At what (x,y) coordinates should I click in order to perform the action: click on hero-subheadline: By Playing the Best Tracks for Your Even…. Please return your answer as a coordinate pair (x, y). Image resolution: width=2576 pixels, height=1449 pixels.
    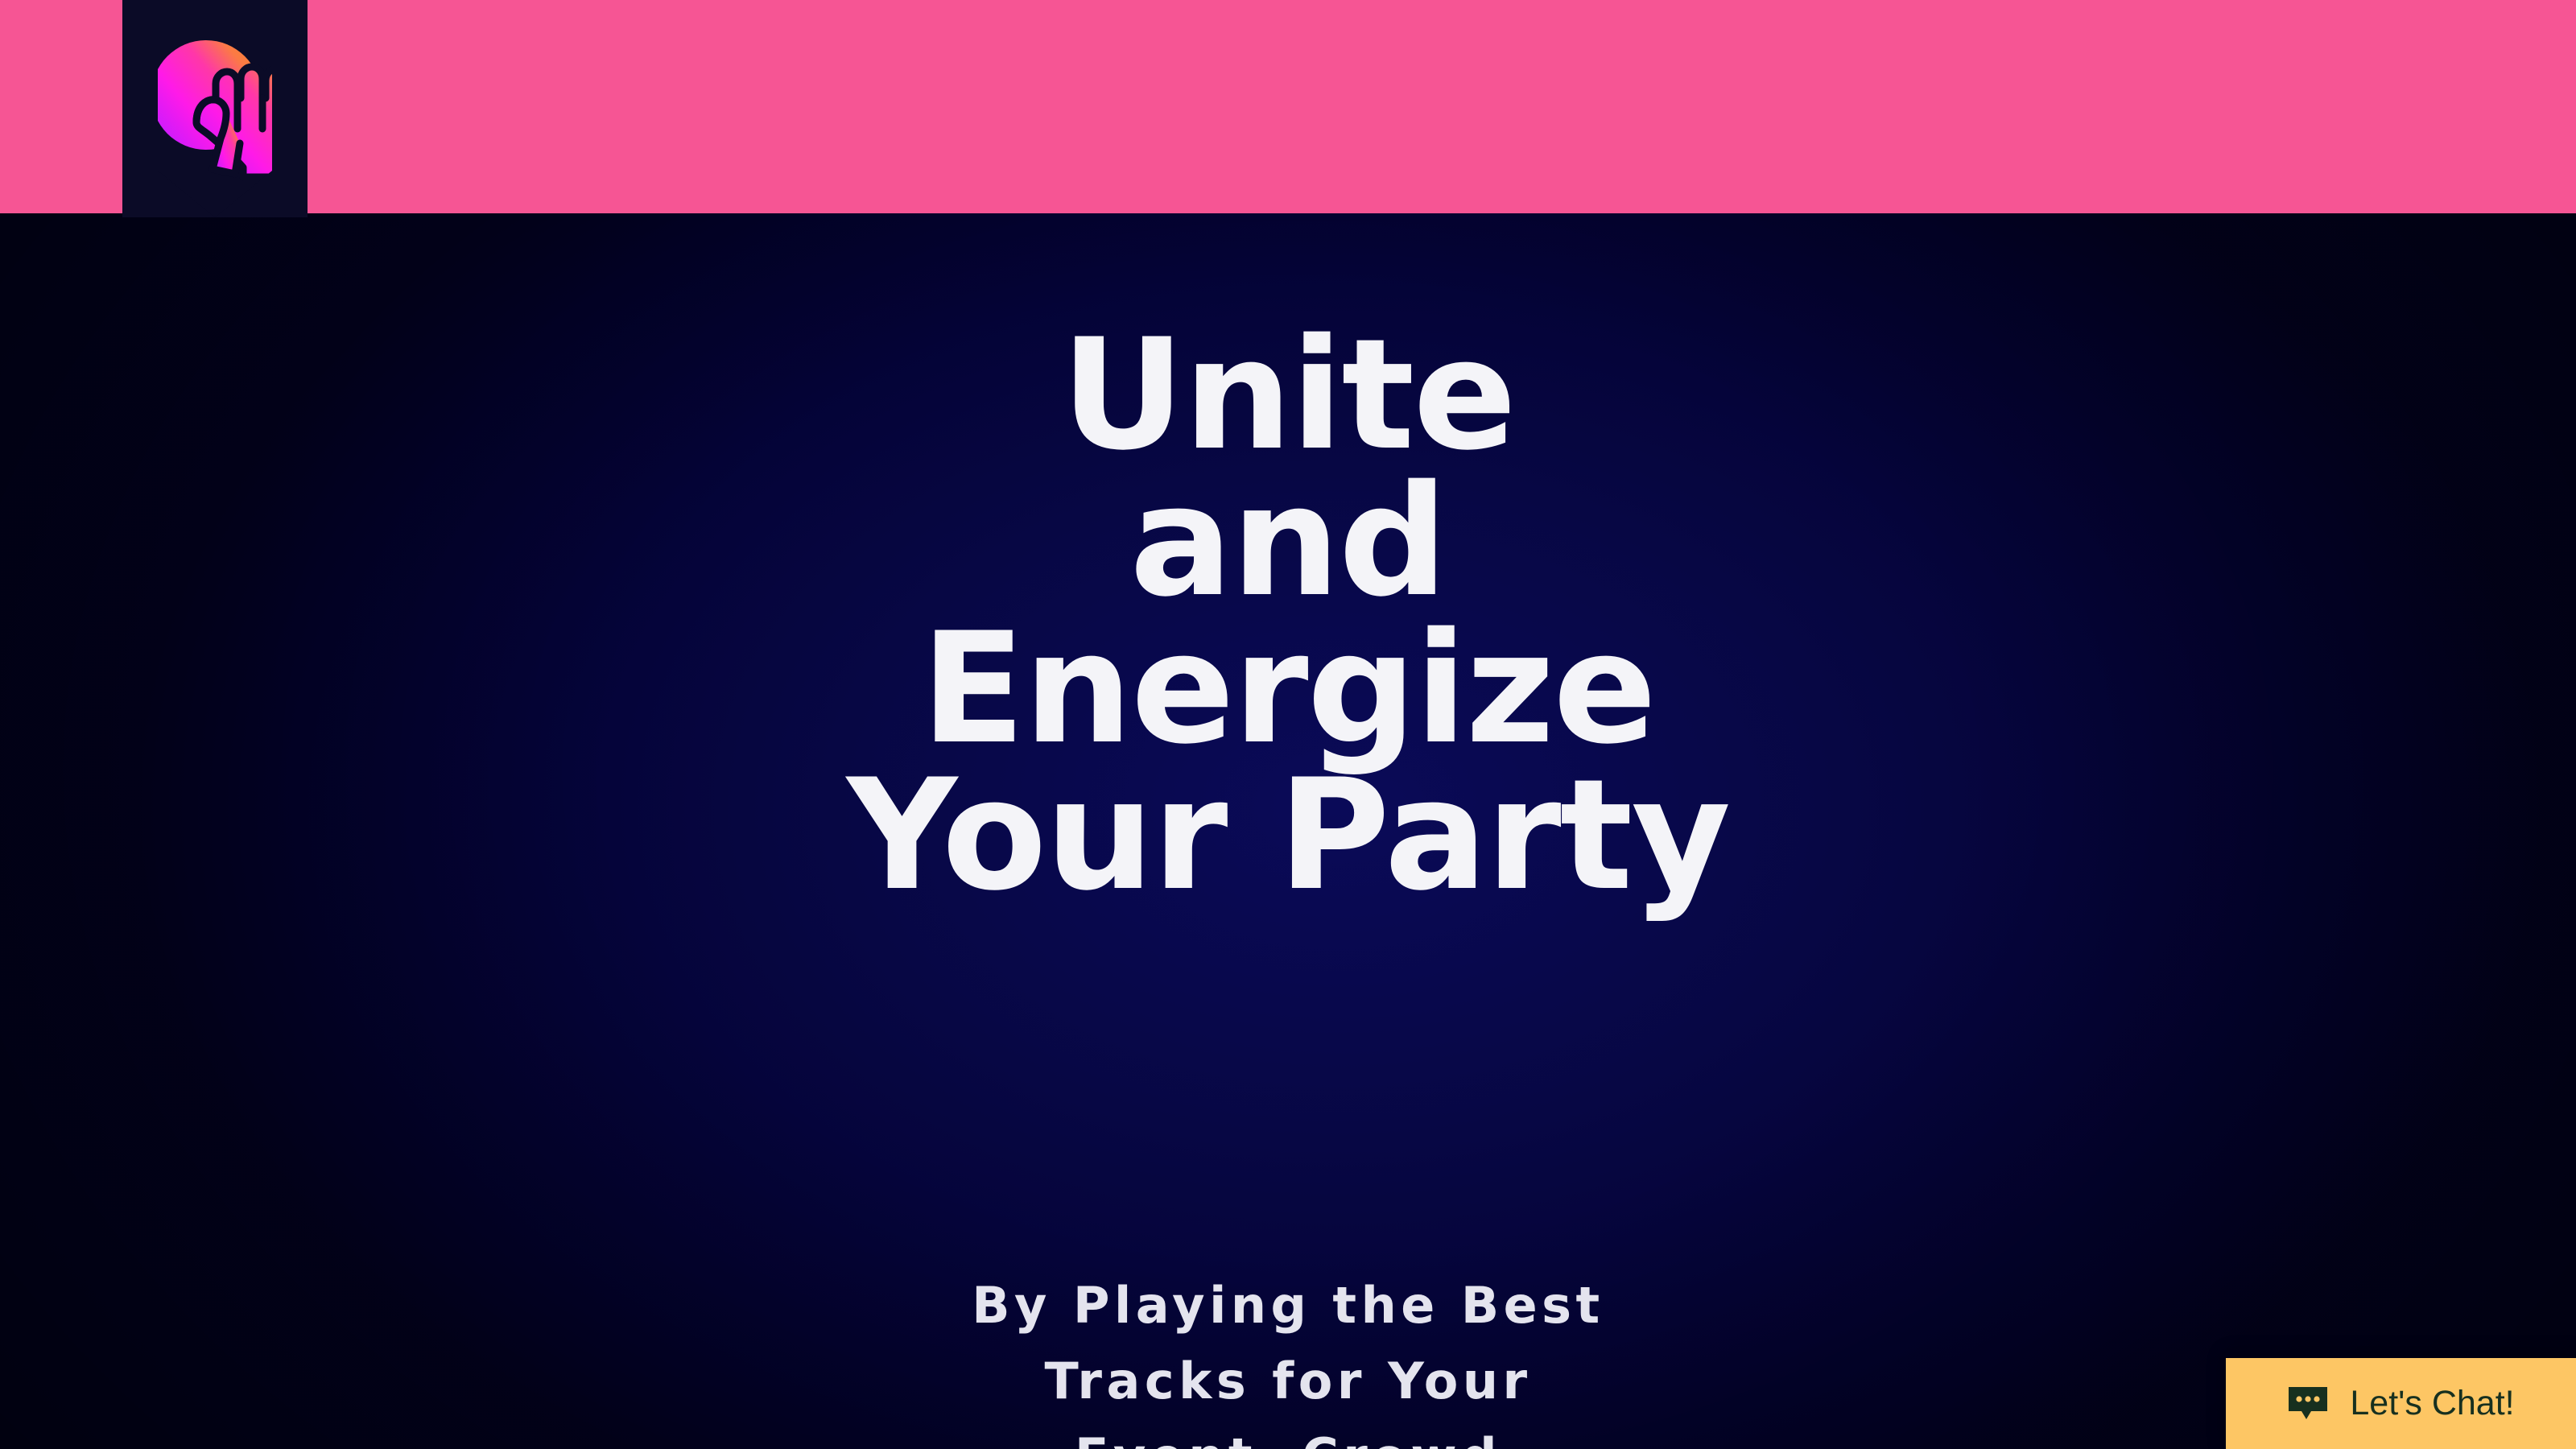
    Looking at the image, I should click on (1288, 1358).